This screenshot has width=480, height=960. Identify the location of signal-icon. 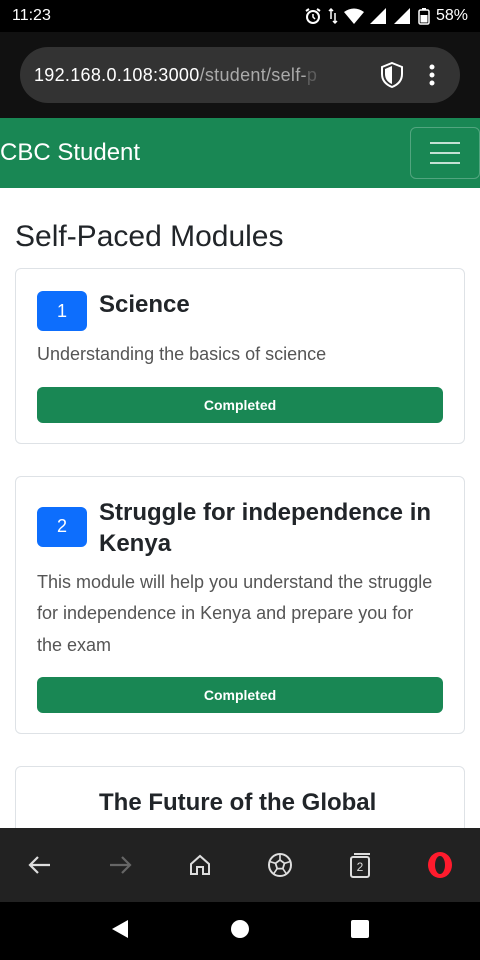
(377, 16).